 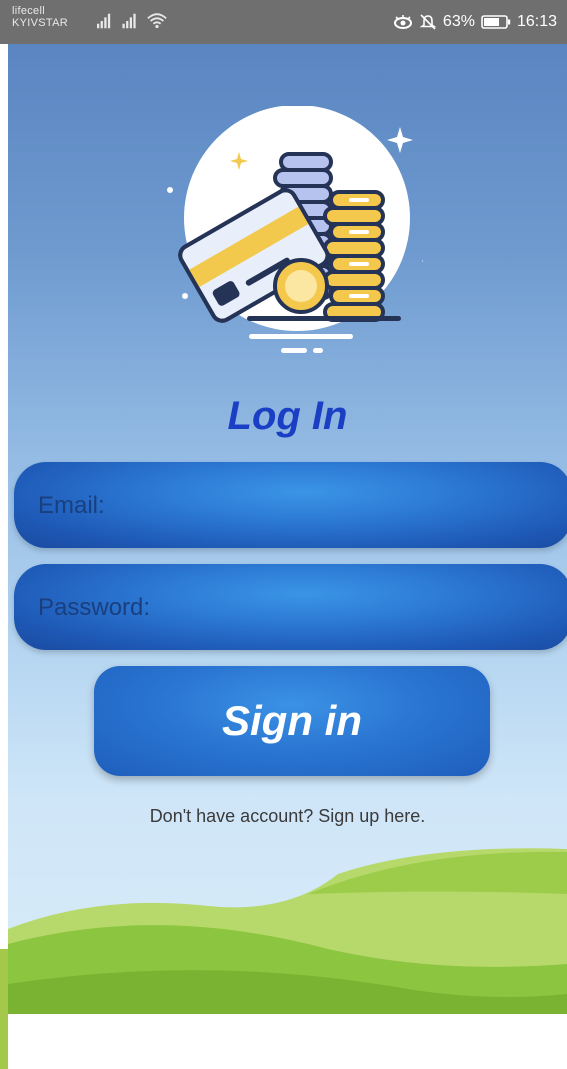 I want to click on password-field: Password:, so click(x=290, y=607).